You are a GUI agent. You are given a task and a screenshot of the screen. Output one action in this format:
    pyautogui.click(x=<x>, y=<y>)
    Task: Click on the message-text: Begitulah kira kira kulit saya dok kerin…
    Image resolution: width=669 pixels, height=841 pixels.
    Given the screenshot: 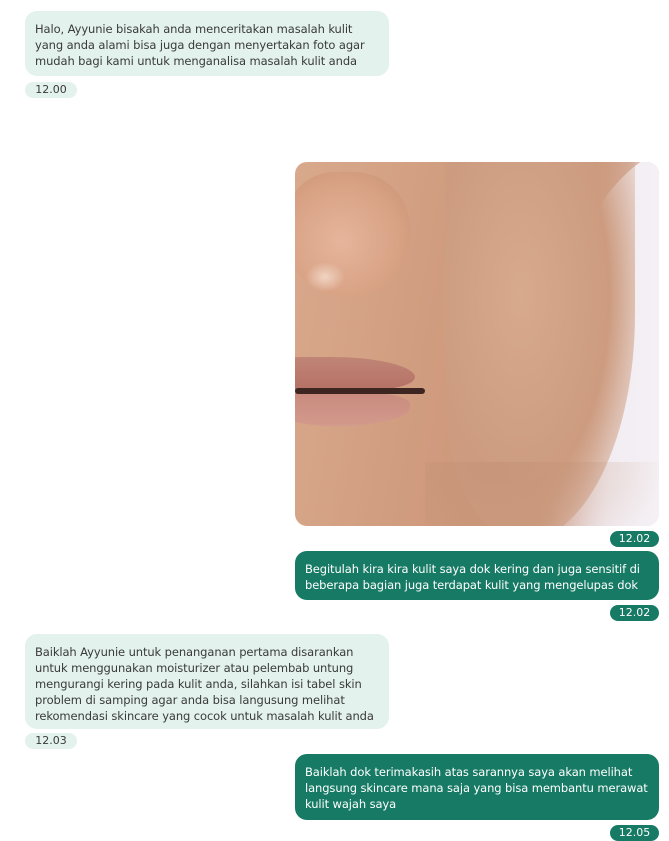 What is the action you would take?
    pyautogui.click(x=472, y=577)
    